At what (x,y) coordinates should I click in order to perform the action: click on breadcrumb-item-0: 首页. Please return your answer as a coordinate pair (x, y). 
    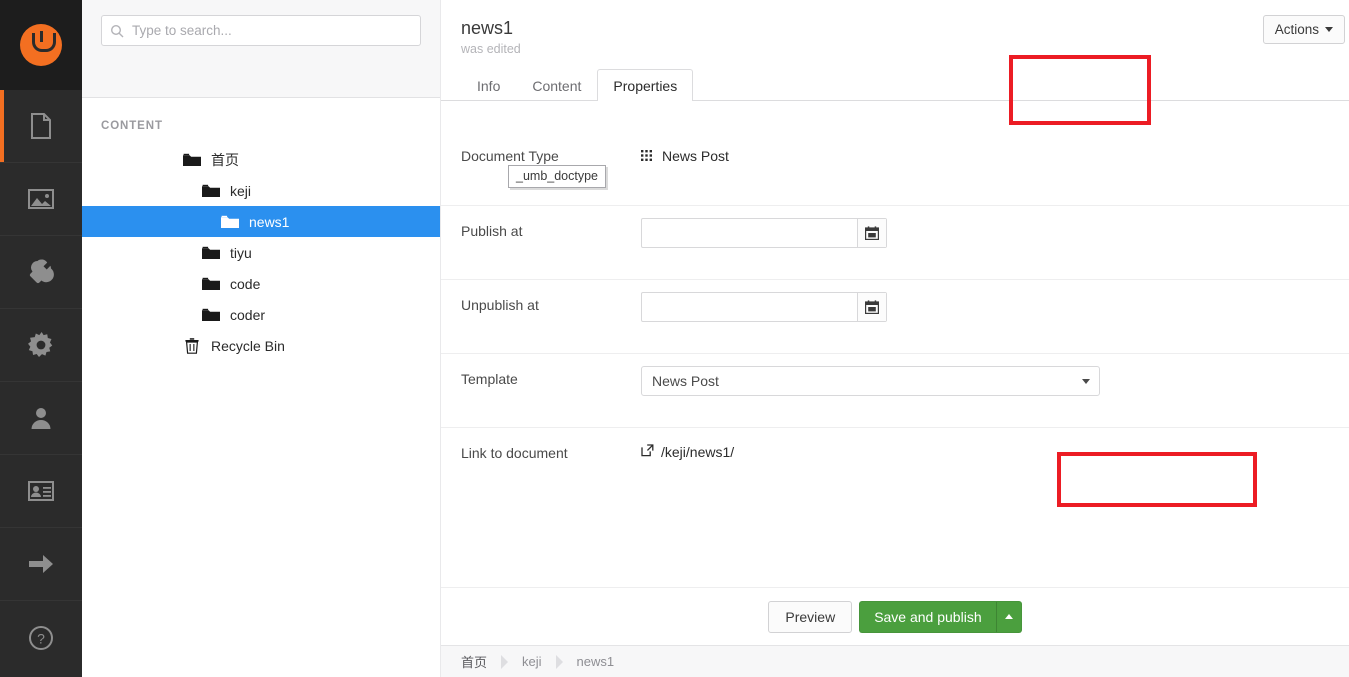
    Looking at the image, I should click on (474, 661).